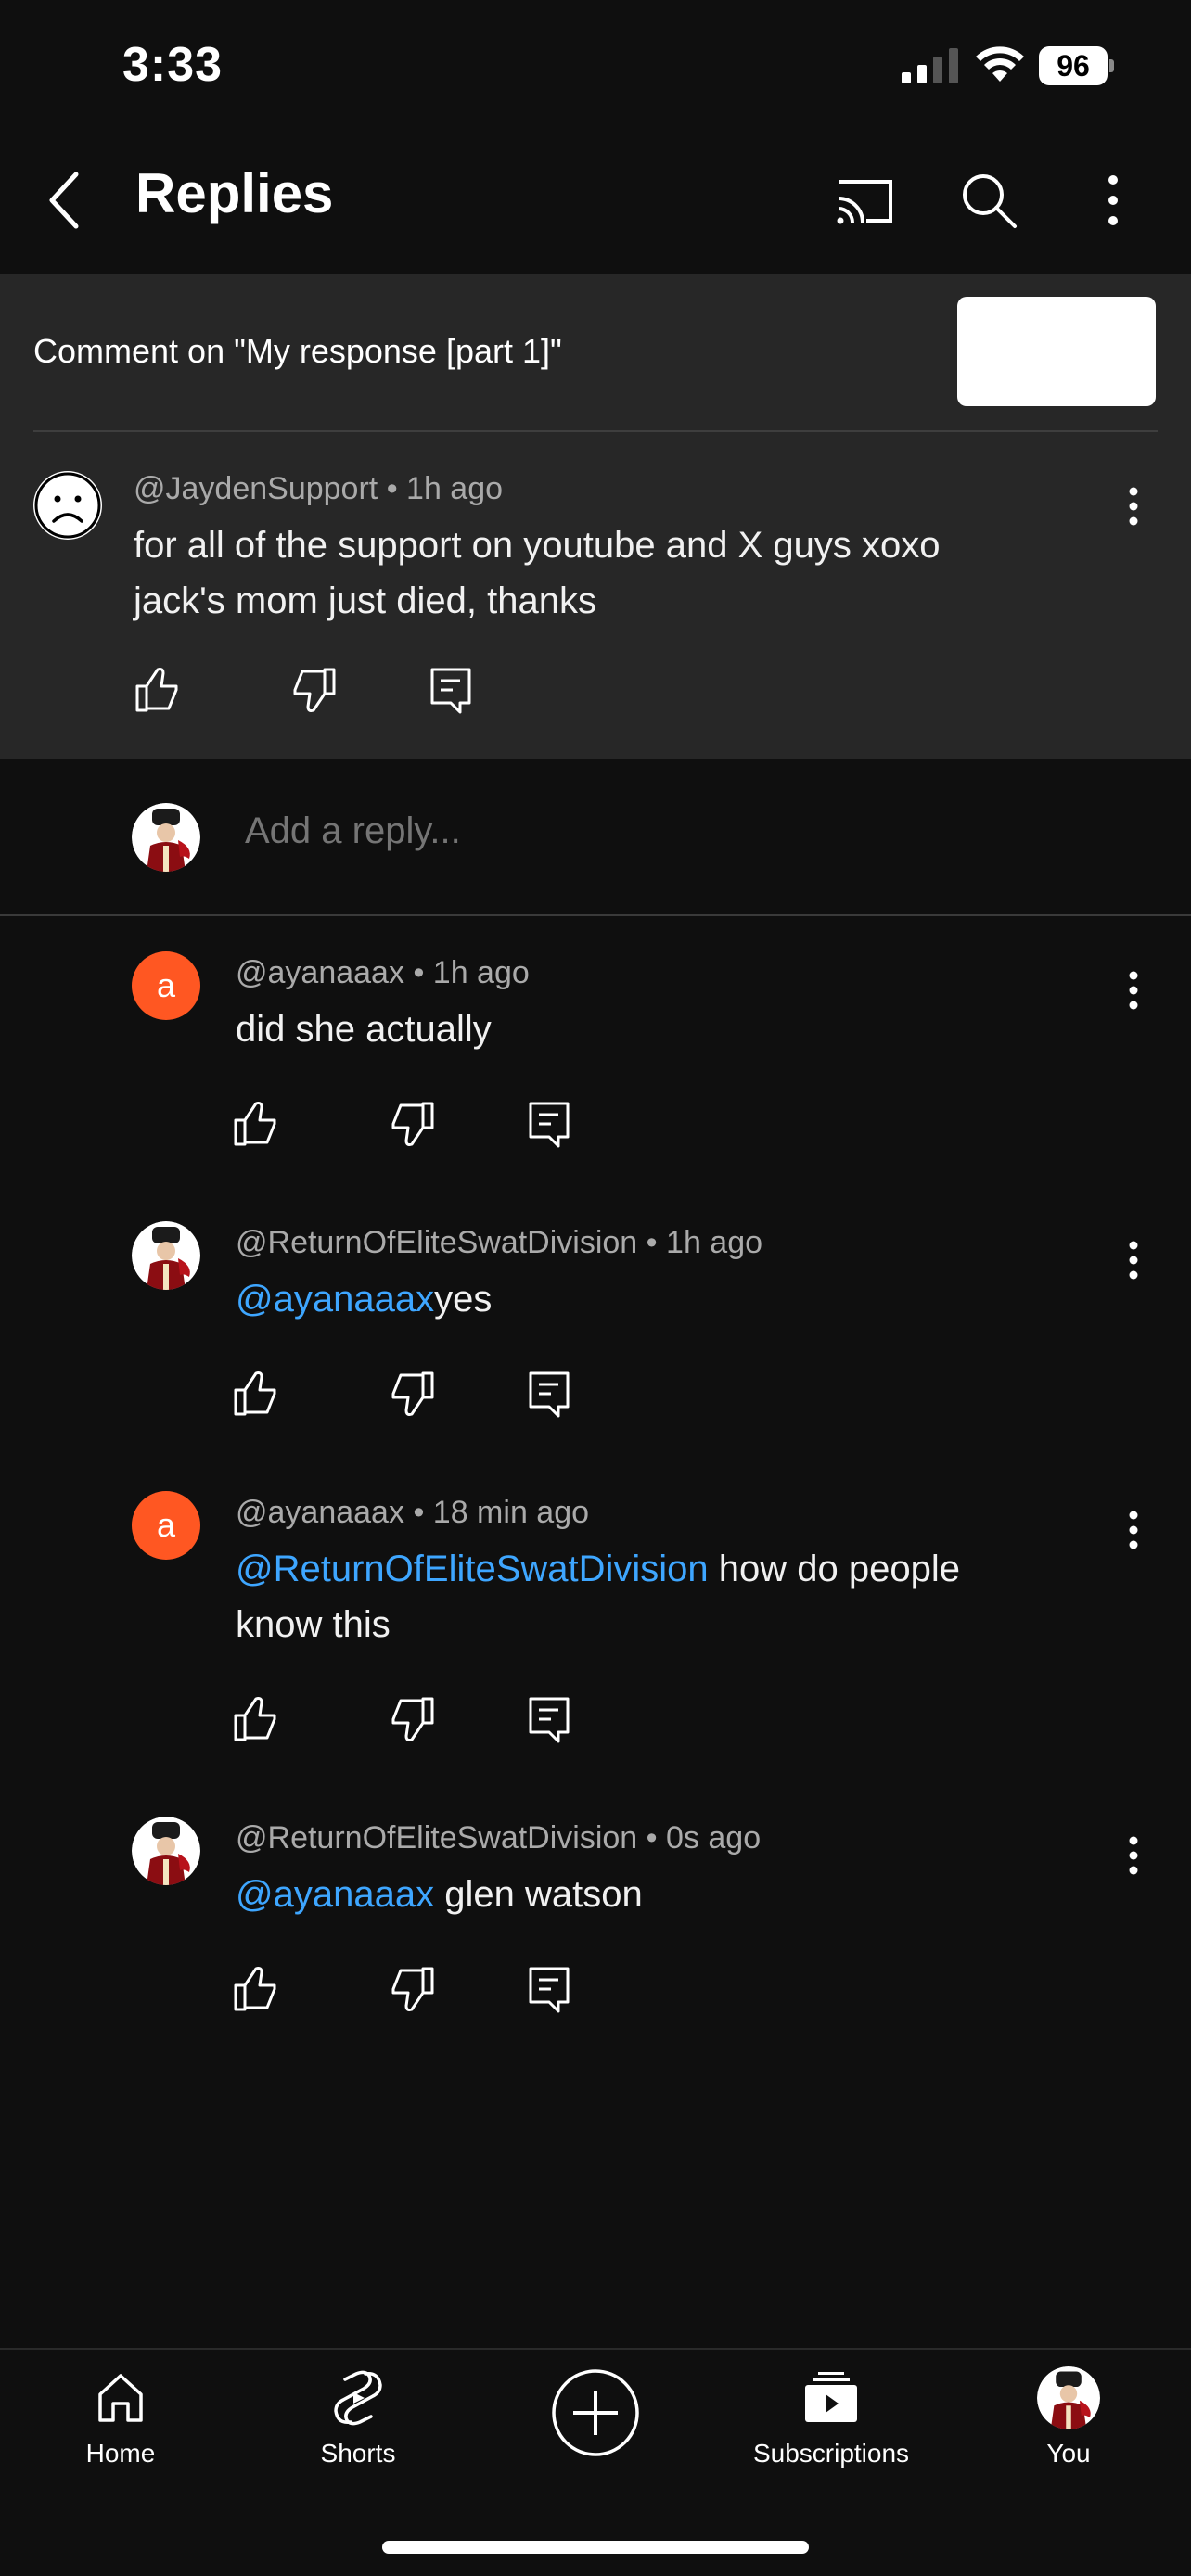 The width and height of the screenshot is (1191, 2576). What do you see at coordinates (831, 2397) in the screenshot?
I see `subscriptions-icon` at bounding box center [831, 2397].